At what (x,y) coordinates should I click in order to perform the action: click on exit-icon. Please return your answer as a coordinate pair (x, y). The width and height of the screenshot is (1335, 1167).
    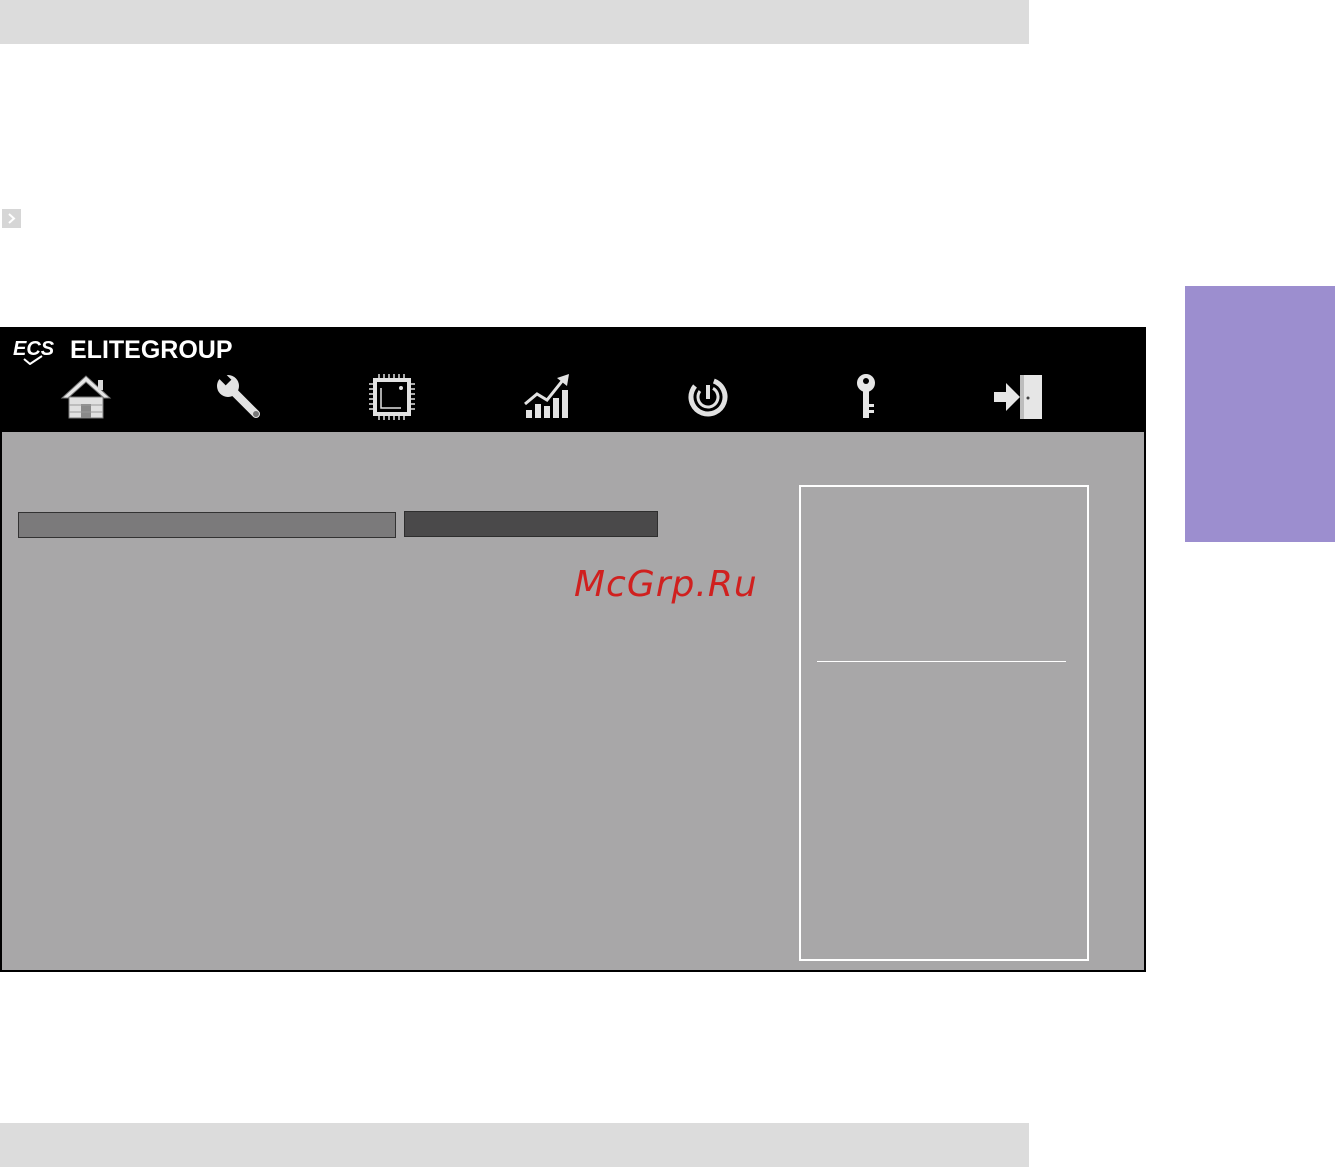
    Looking at the image, I should click on (1018, 397).